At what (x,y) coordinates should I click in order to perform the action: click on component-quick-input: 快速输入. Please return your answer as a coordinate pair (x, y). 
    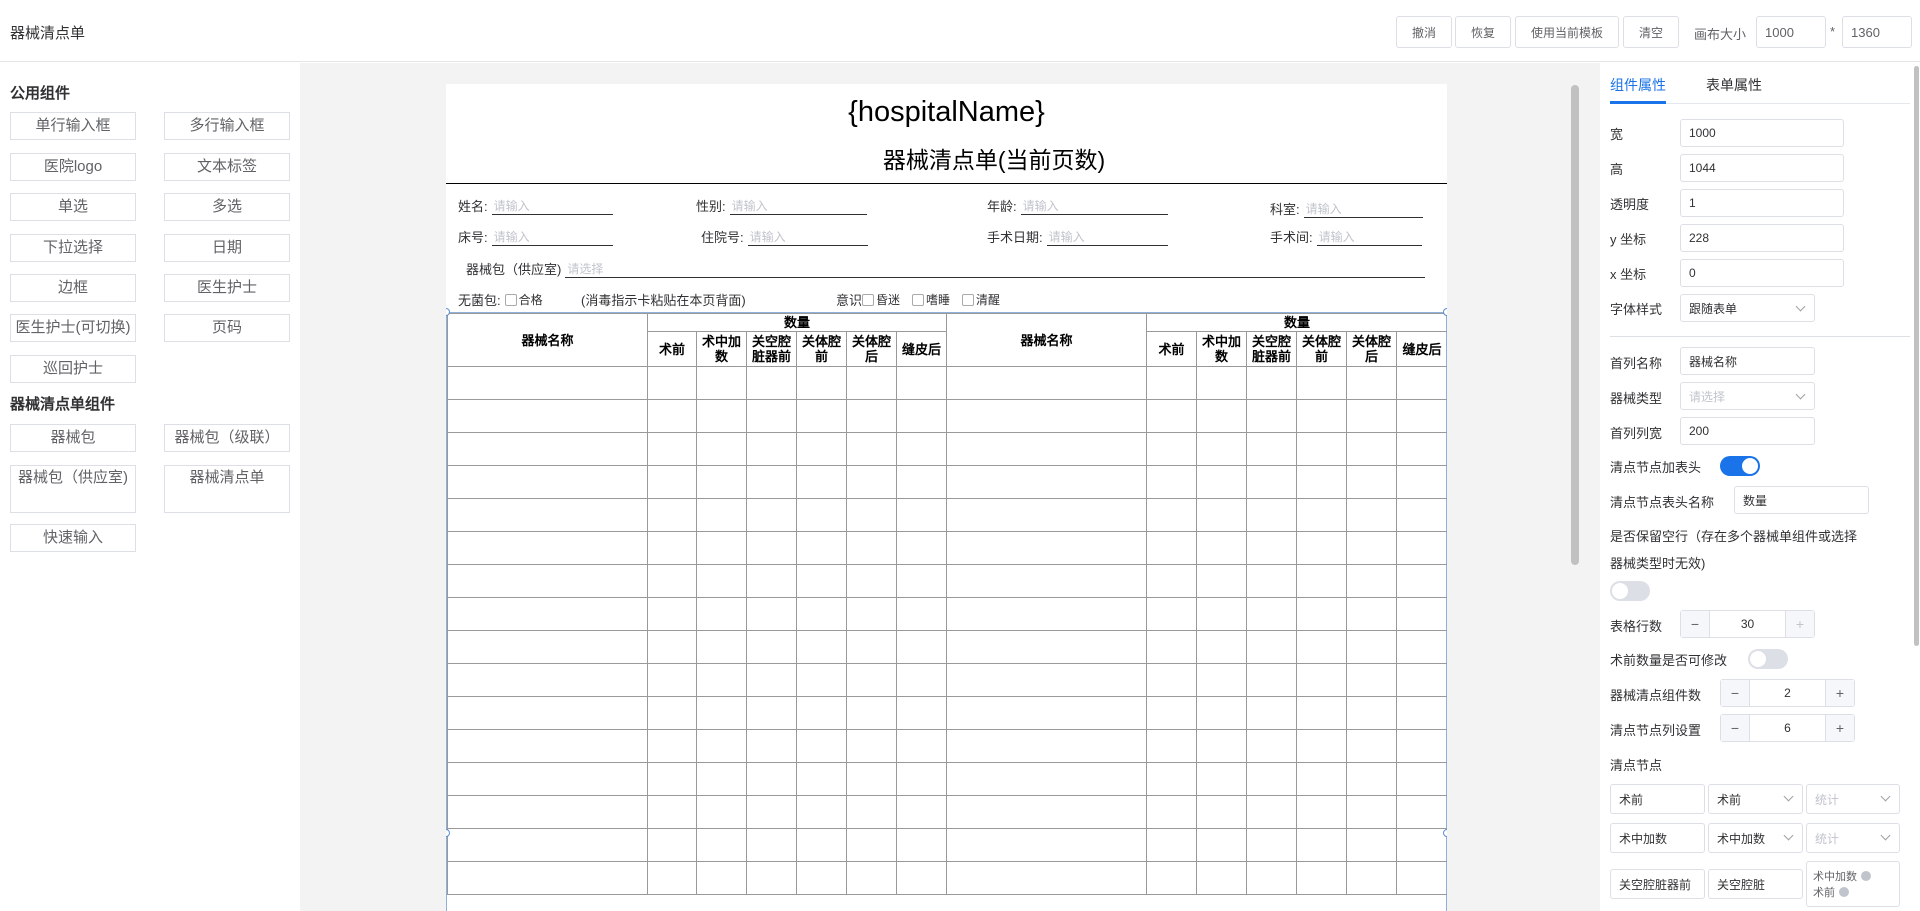
    Looking at the image, I should click on (73, 538).